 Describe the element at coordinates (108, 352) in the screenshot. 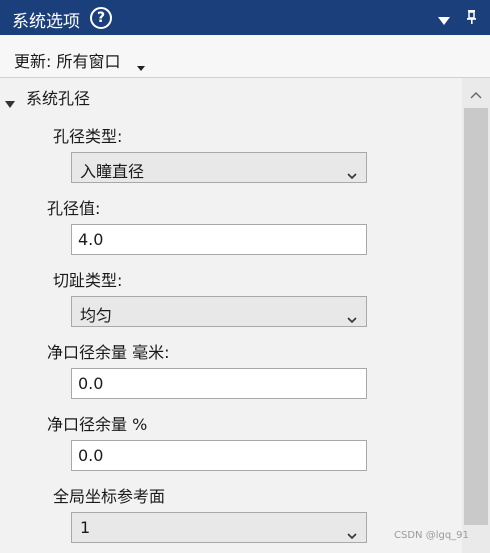

I see `clear-margin-mm-label: 净口径余量 毫米:` at that location.